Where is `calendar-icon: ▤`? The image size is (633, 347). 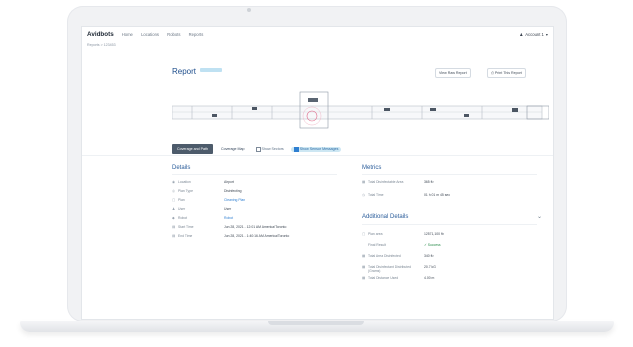 calendar-icon: ▤ is located at coordinates (174, 227).